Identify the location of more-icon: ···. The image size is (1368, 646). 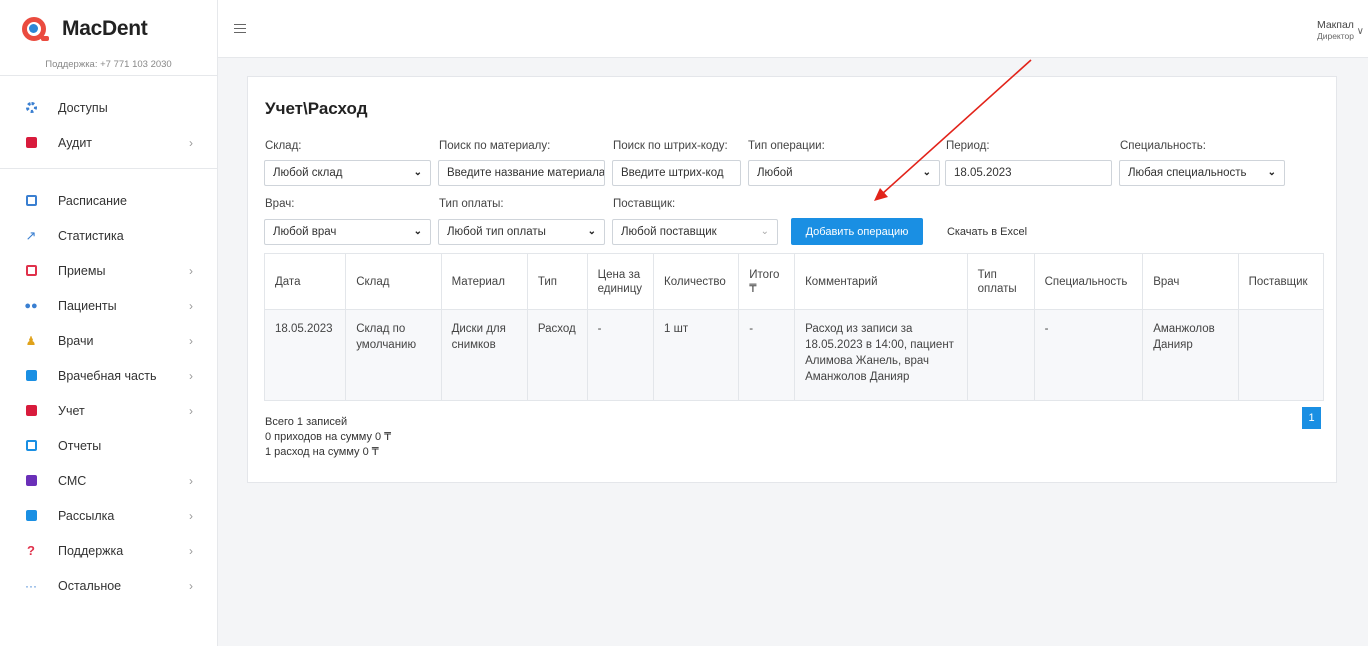
(31, 585).